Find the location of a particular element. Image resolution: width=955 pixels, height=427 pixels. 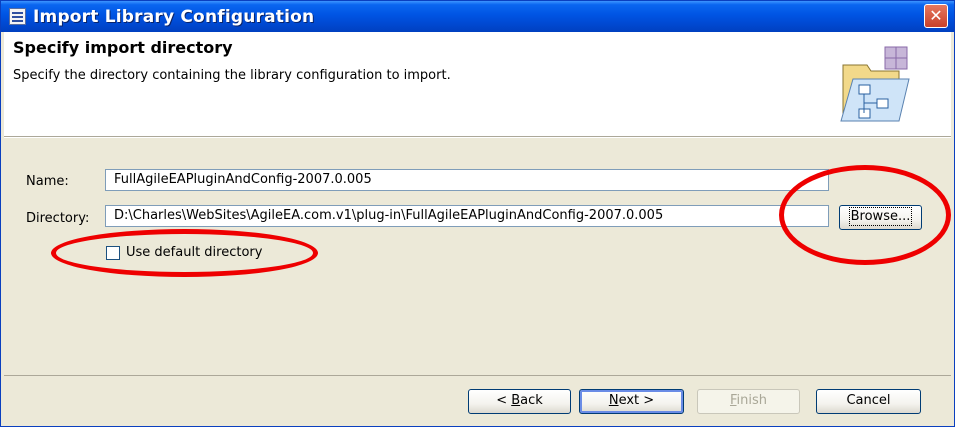

back-button-mnemonic: B is located at coordinates (516, 400).